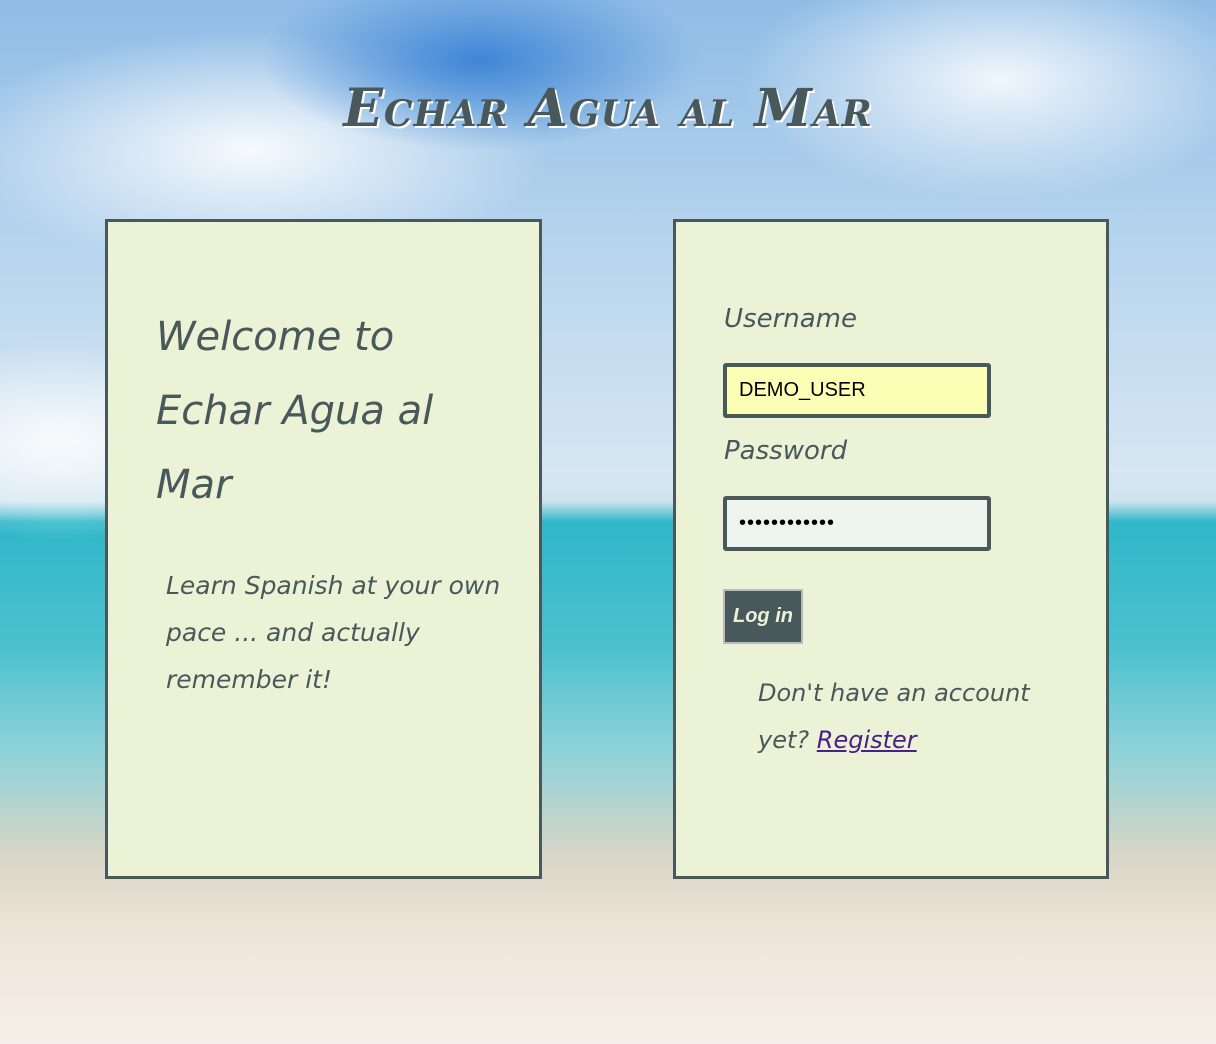  Describe the element at coordinates (786, 451) in the screenshot. I see `password-label: Password` at that location.